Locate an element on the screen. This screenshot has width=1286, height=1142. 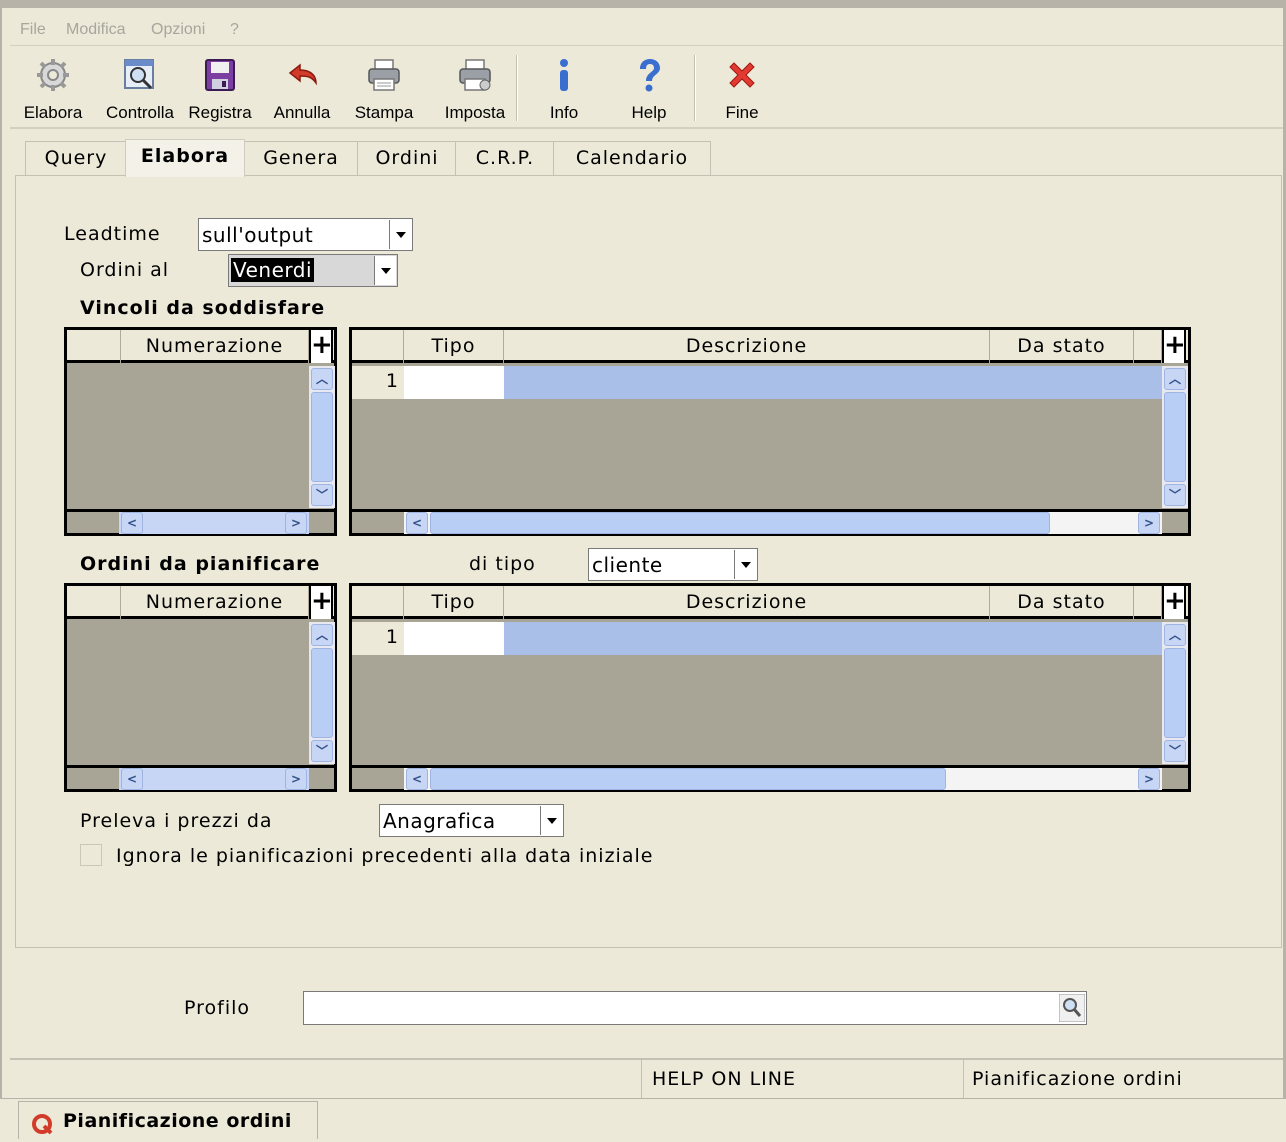
profilo-input is located at coordinates (695, 1008).